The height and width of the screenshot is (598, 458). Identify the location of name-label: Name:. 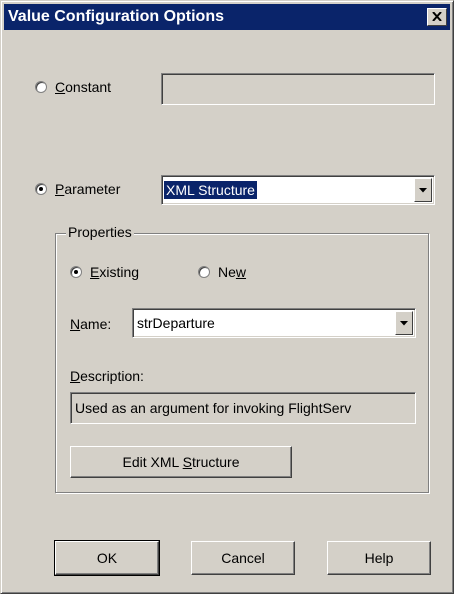
(91, 324).